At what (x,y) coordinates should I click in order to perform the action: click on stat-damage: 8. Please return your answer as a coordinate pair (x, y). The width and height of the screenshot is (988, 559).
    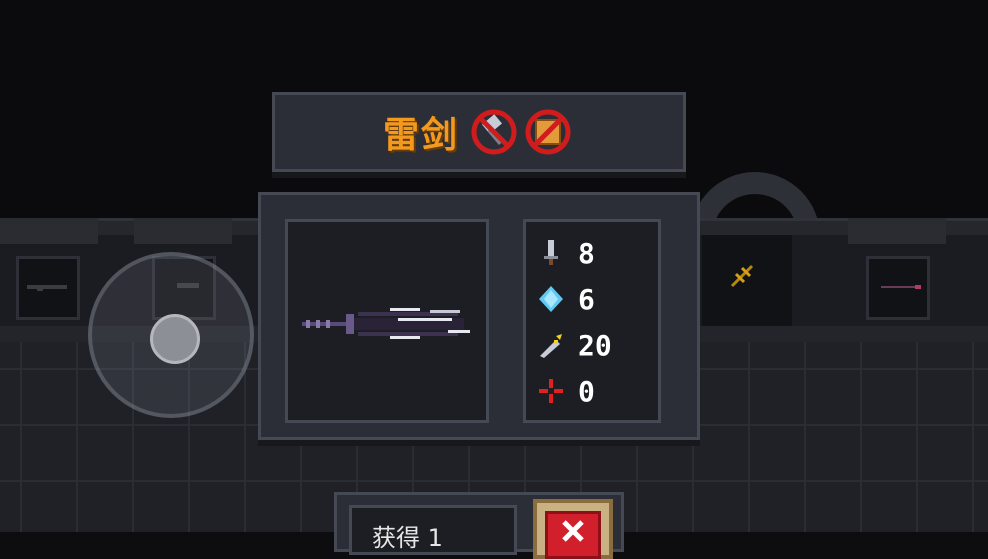
    Looking at the image, I should click on (592, 253).